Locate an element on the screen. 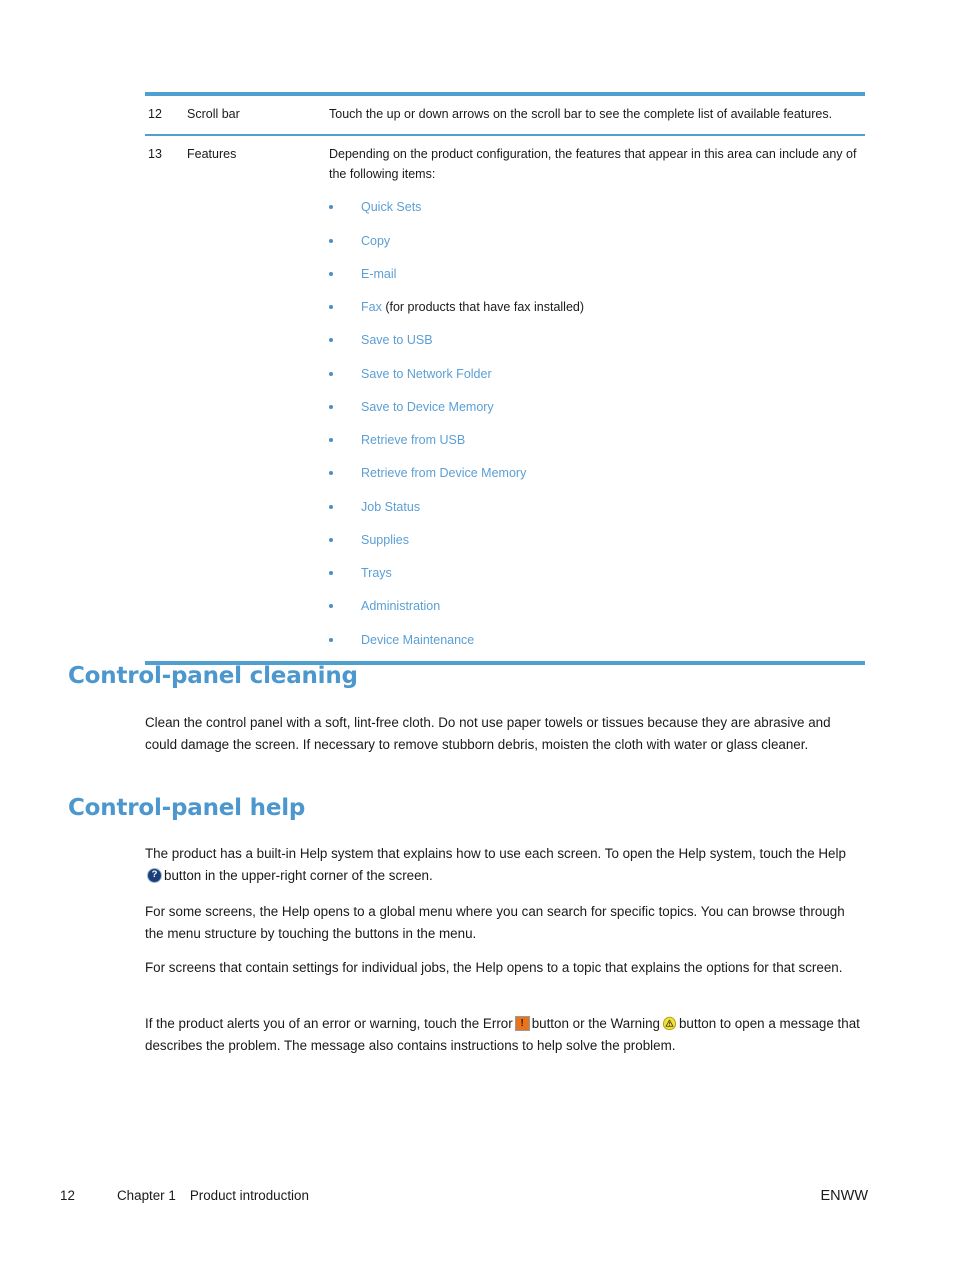 This screenshot has height=1270, width=954. footer-page-number: 12 is located at coordinates (67, 1195).